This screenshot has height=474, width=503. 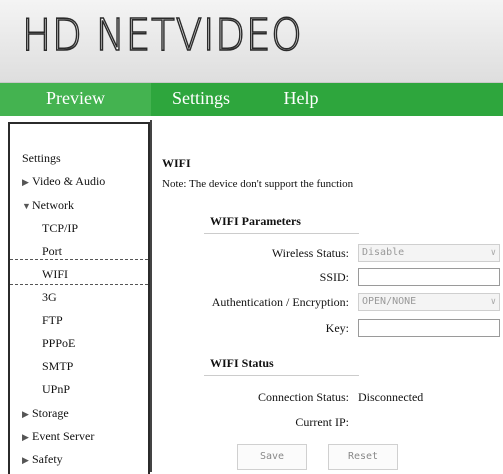 What do you see at coordinates (255, 221) in the screenshot?
I see `section-heading-parameters: WIFI Parameters` at bounding box center [255, 221].